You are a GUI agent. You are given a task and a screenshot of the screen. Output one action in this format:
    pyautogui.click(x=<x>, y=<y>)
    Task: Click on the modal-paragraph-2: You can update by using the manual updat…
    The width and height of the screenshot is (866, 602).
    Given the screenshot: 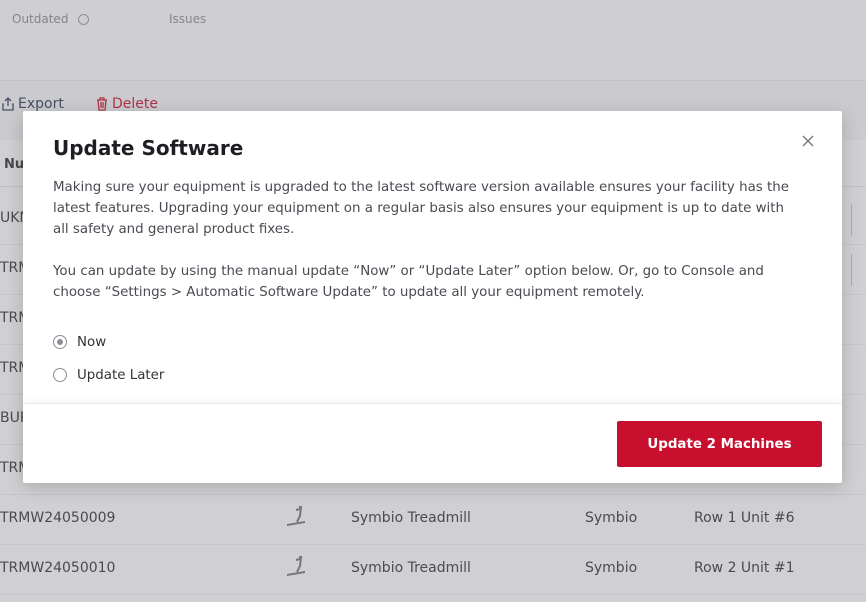 What is the action you would take?
    pyautogui.click(x=408, y=282)
    